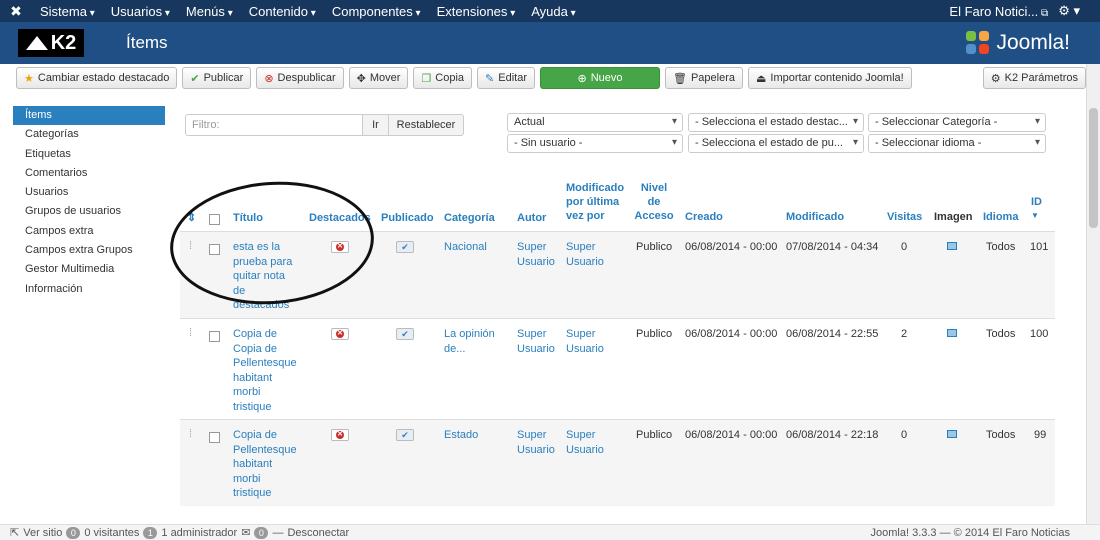 This screenshot has width=1100, height=540. What do you see at coordinates (830, 78) in the screenshot?
I see `import-button: ⏏ Importar contenido Joomla!` at bounding box center [830, 78].